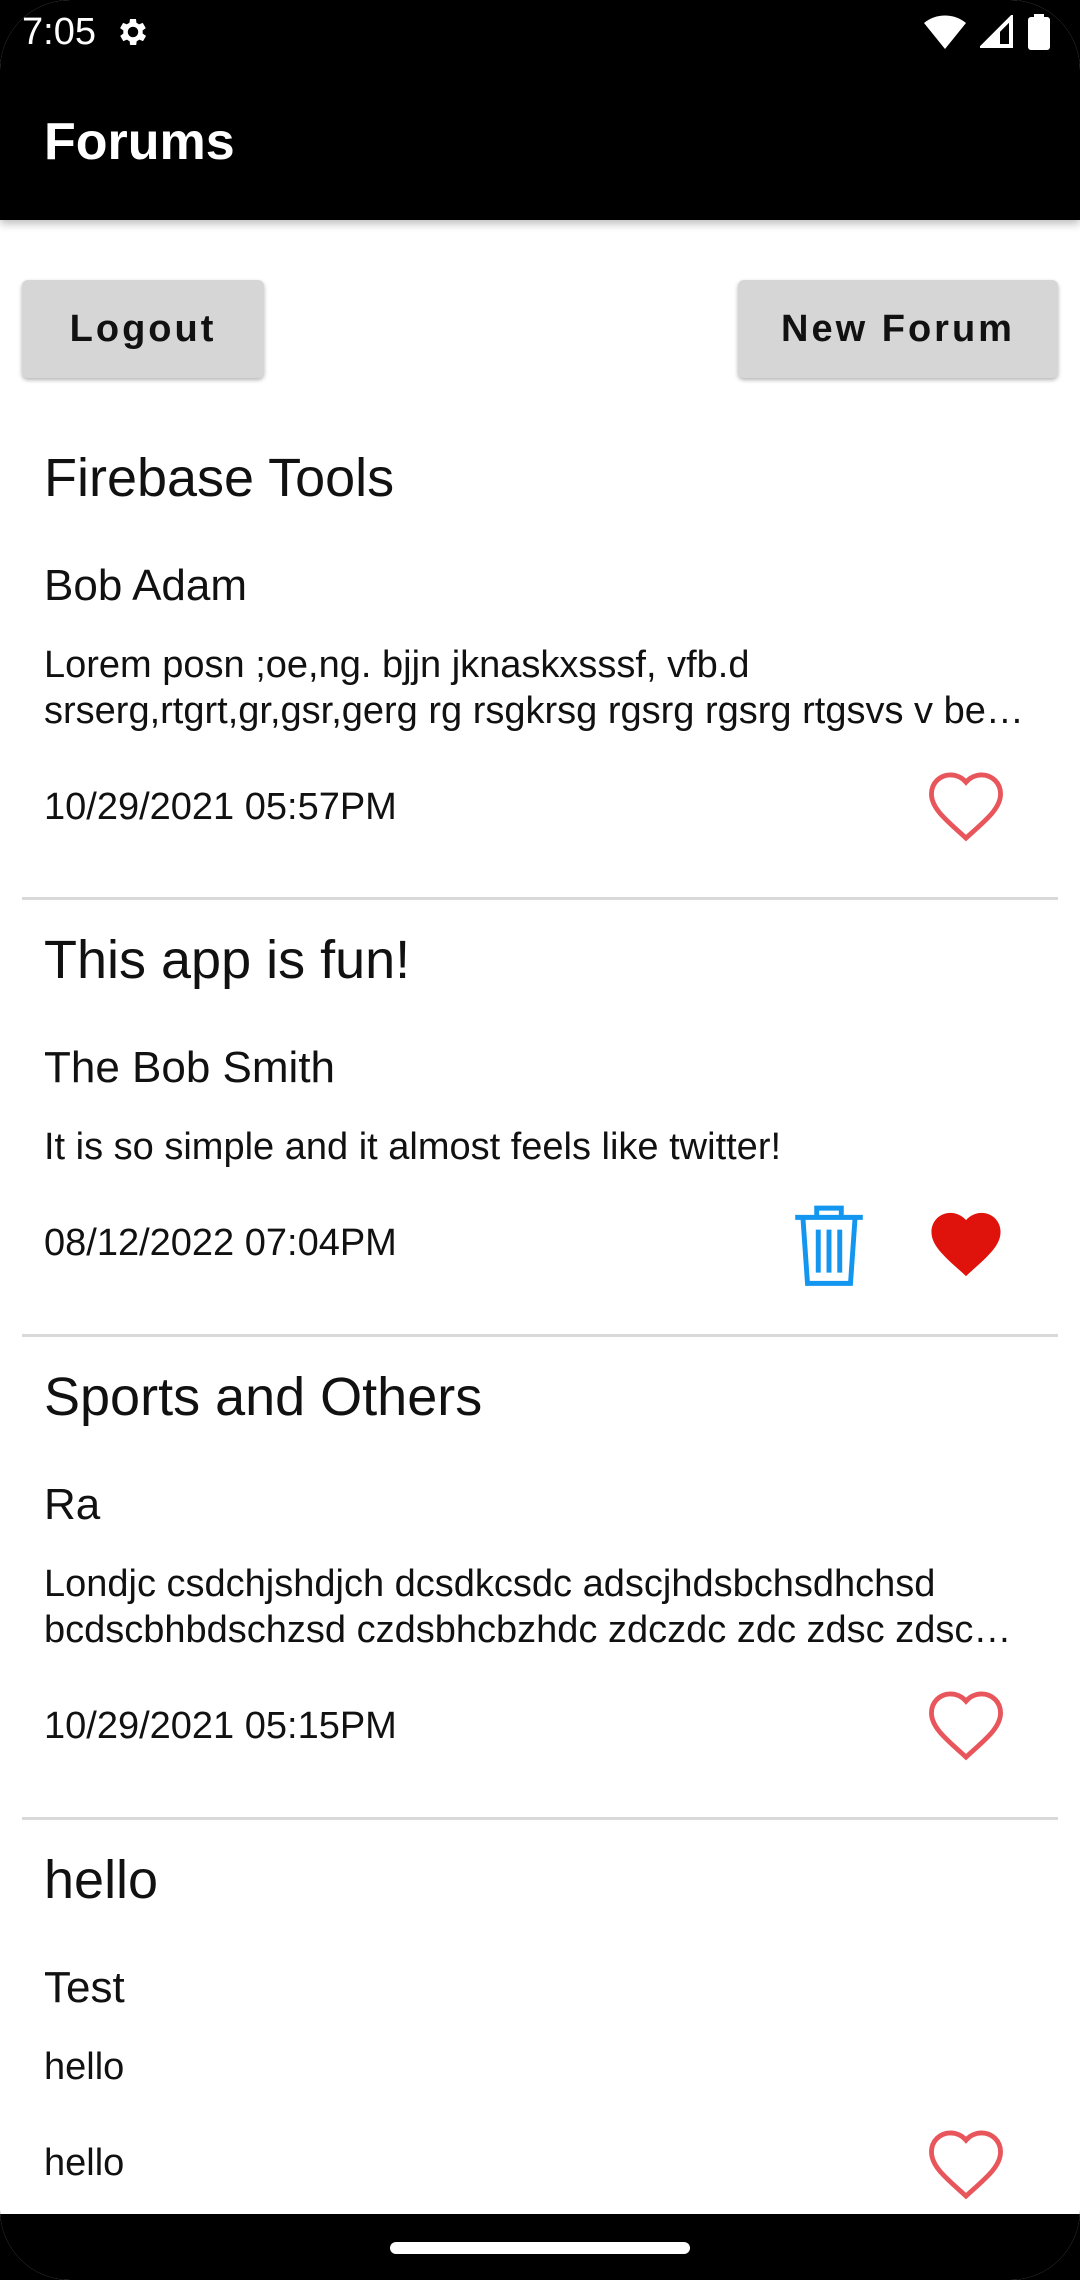 The image size is (1080, 2280). I want to click on forum-date: 10/29/2021 05:57PM, so click(220, 807).